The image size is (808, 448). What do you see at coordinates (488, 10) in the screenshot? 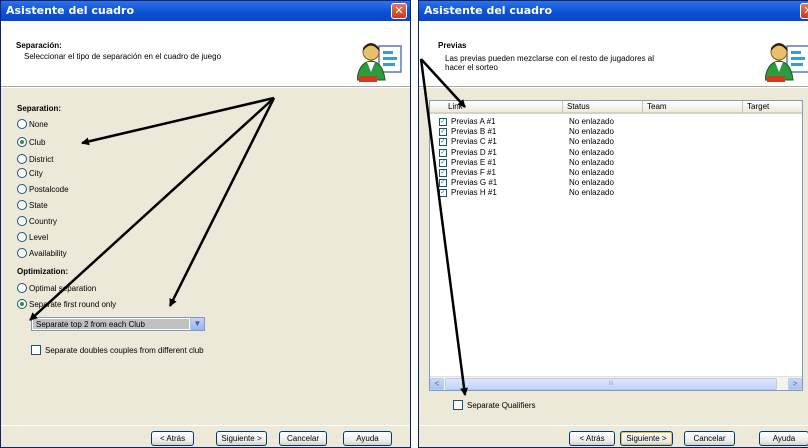
I see `window-title: Asistente del cuadro` at bounding box center [488, 10].